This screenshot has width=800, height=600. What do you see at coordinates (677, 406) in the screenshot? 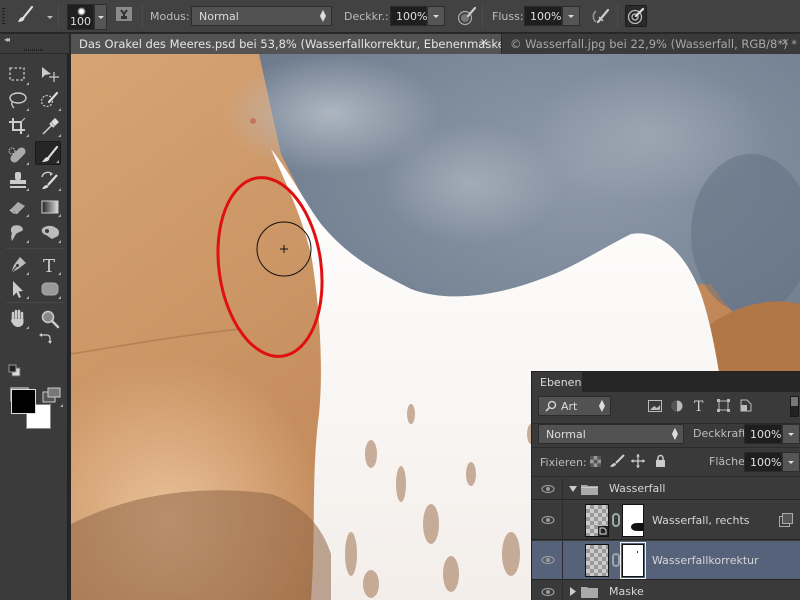
I see `adjustment-layer-filter-icon` at bounding box center [677, 406].